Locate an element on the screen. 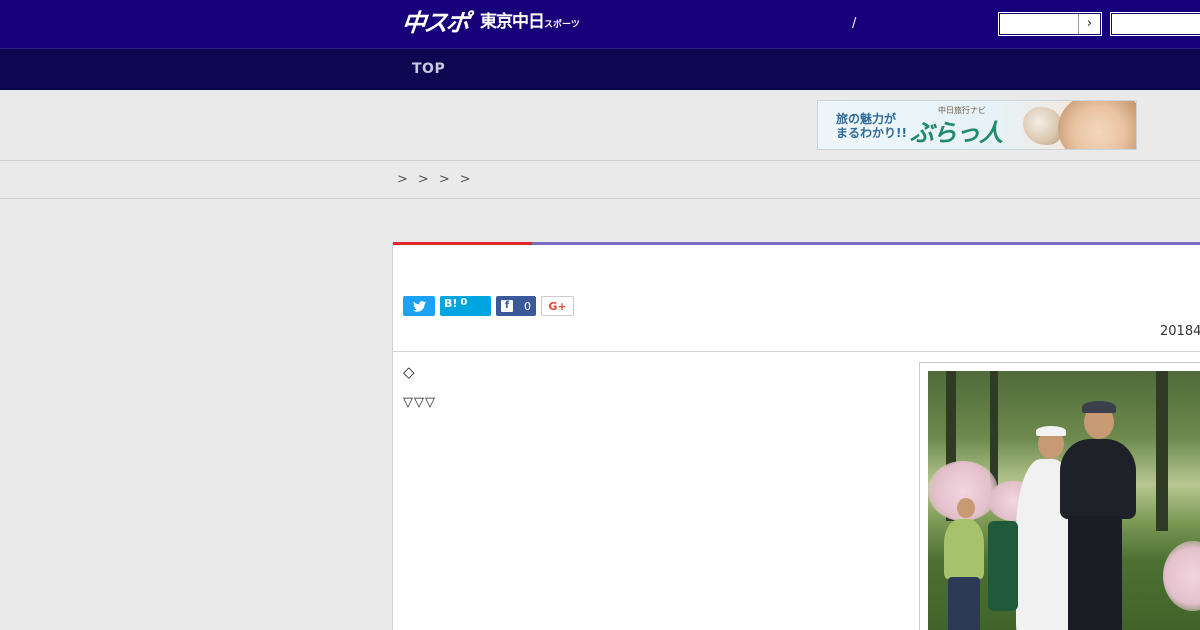  google-plus-share-button: G+ is located at coordinates (557, 306).